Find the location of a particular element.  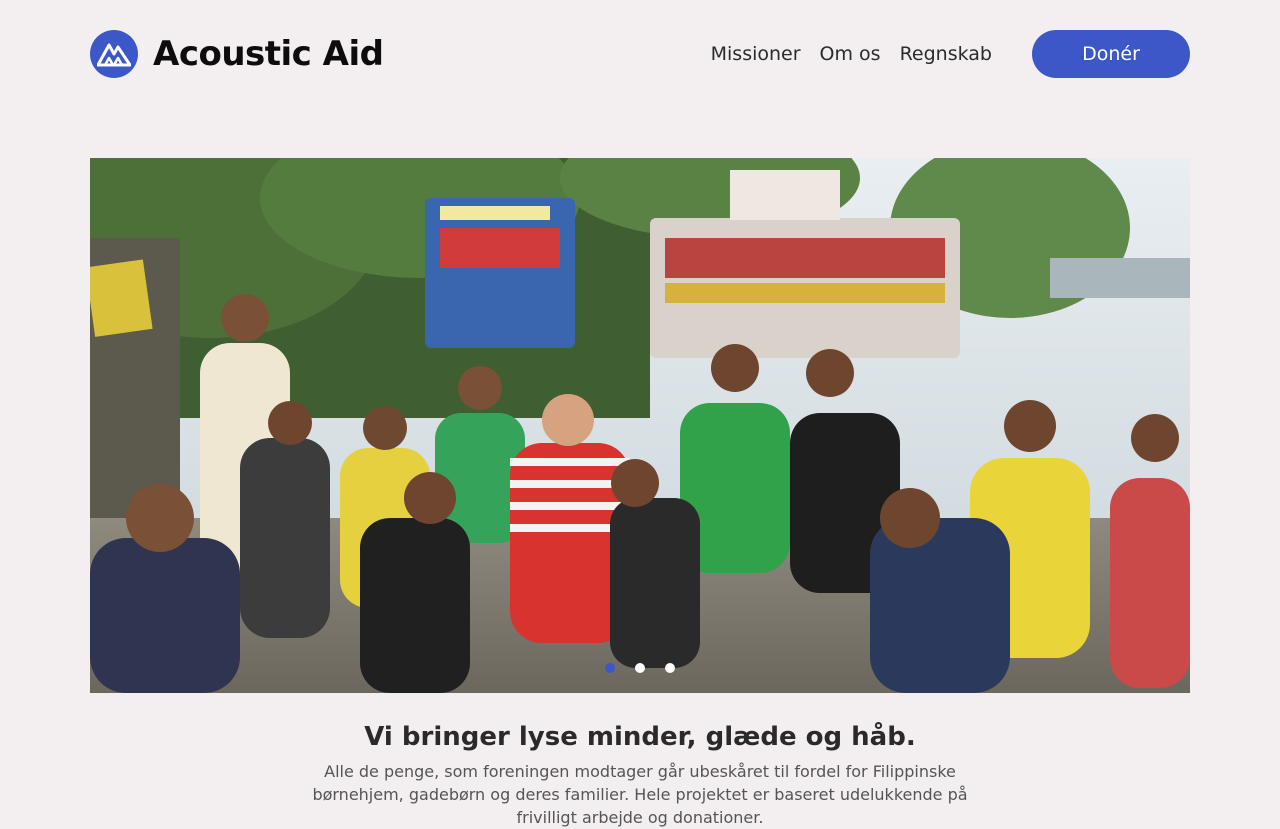

donate-button: Donér is located at coordinates (1111, 54).